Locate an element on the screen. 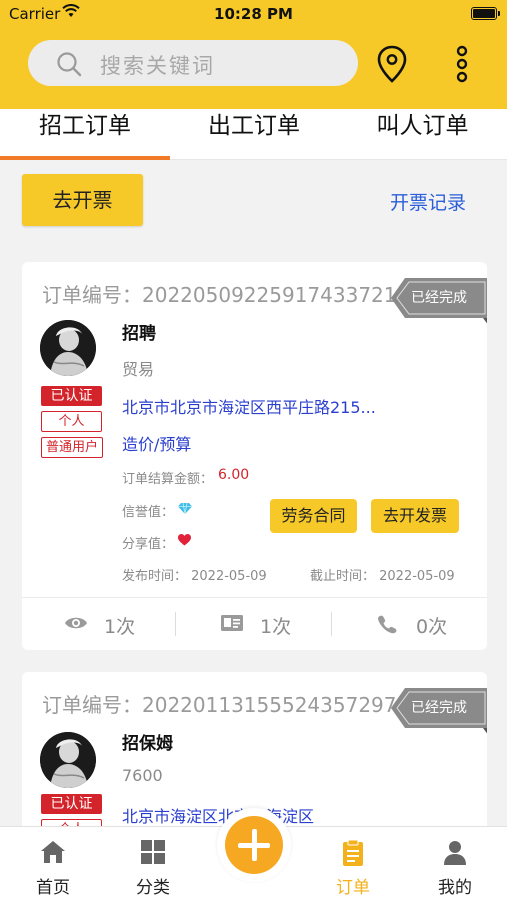 Image resolution: width=507 pixels, height=900 pixels. deadline-date: 截止时间： 2022-05-09 is located at coordinates (382, 576).